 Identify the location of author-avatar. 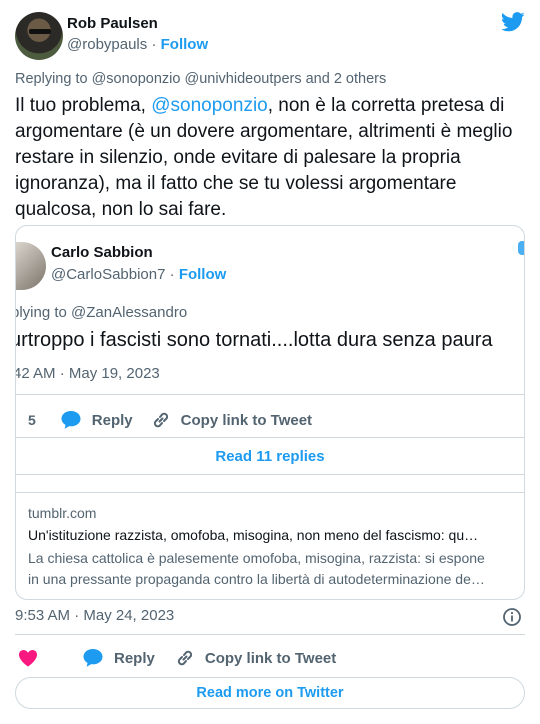
(39, 36).